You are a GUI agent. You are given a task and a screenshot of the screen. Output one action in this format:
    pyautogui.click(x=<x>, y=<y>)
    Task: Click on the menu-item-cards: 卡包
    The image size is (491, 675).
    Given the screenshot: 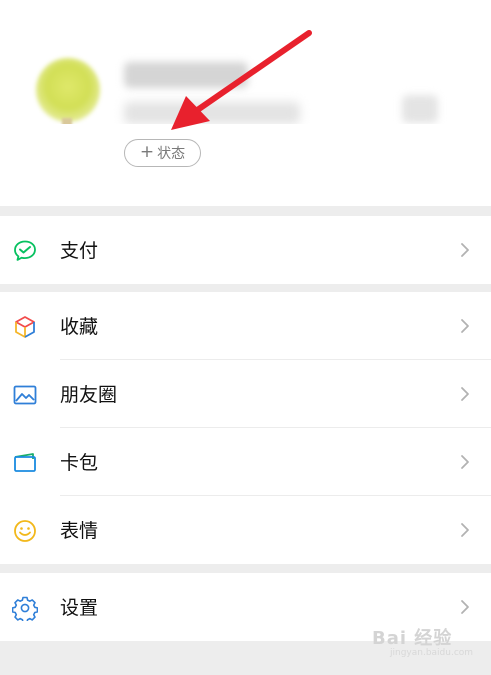 What is the action you would take?
    pyautogui.click(x=245, y=462)
    